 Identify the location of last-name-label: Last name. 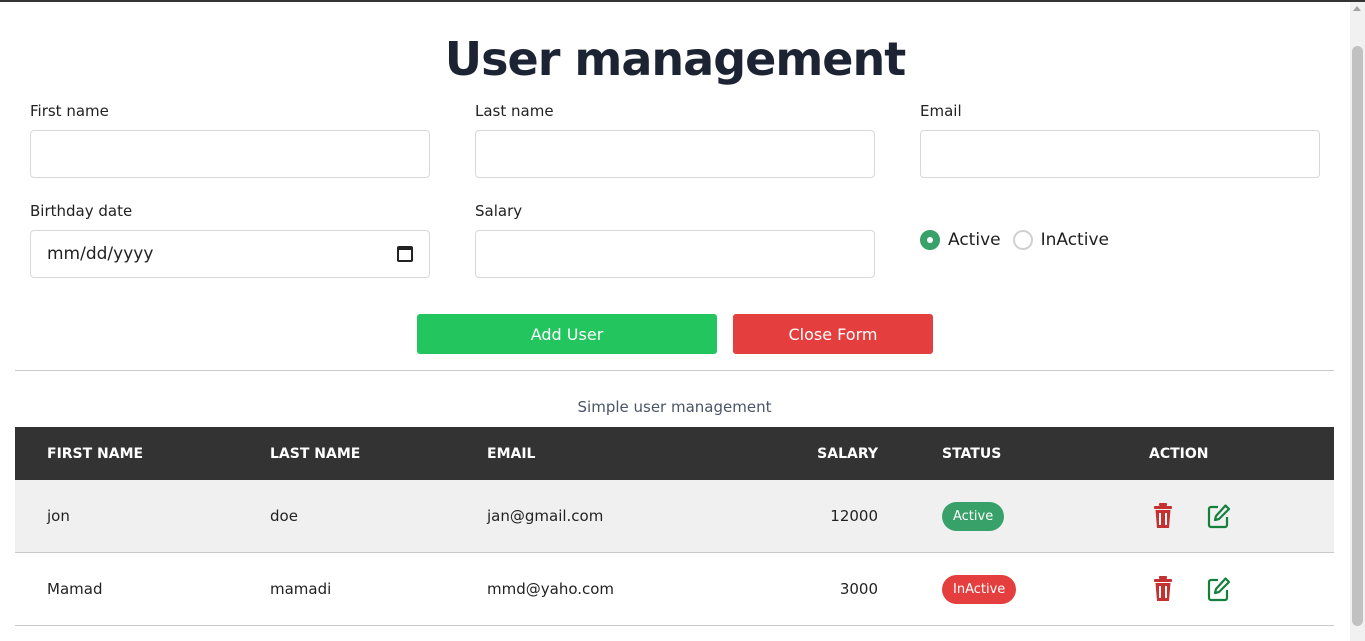
(514, 111).